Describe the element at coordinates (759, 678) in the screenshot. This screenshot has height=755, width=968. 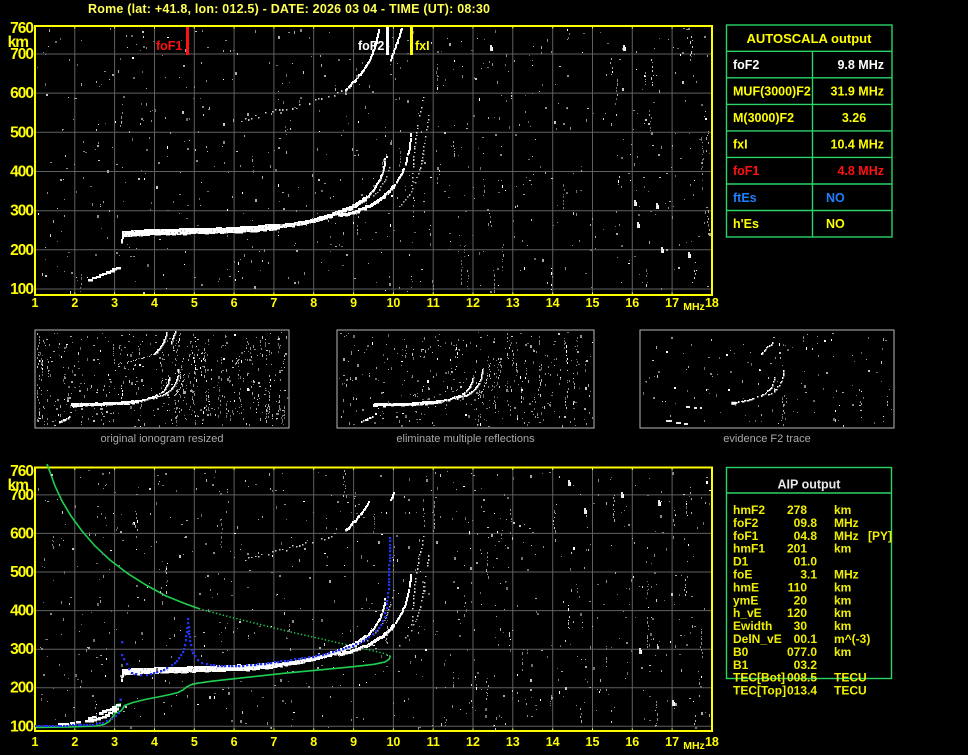
I see `svg-text: TEC[Bot]` at that location.